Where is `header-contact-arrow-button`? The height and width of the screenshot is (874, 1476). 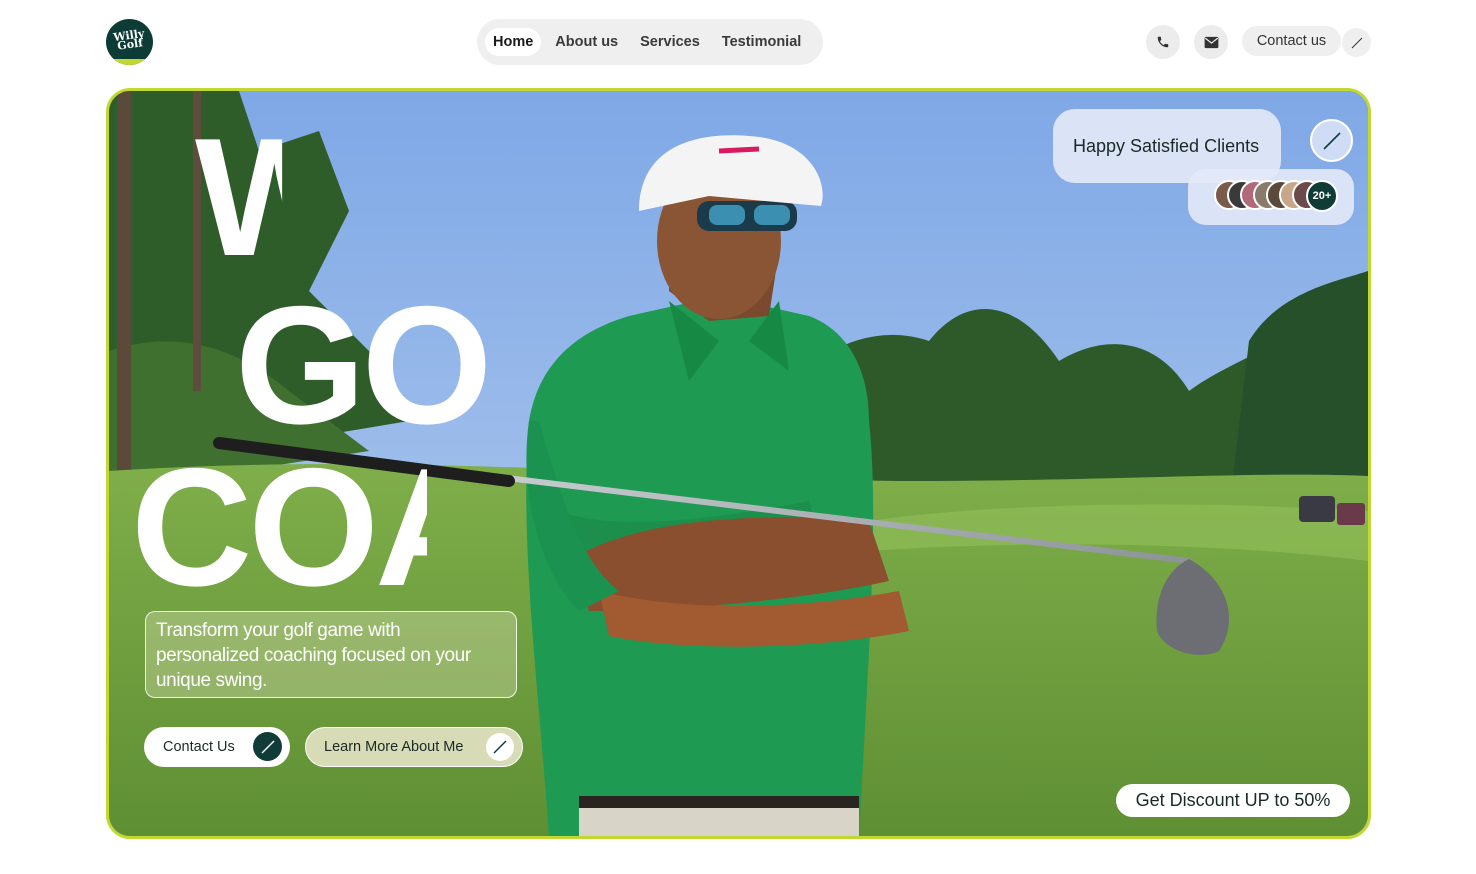 header-contact-arrow-button is located at coordinates (1356, 42).